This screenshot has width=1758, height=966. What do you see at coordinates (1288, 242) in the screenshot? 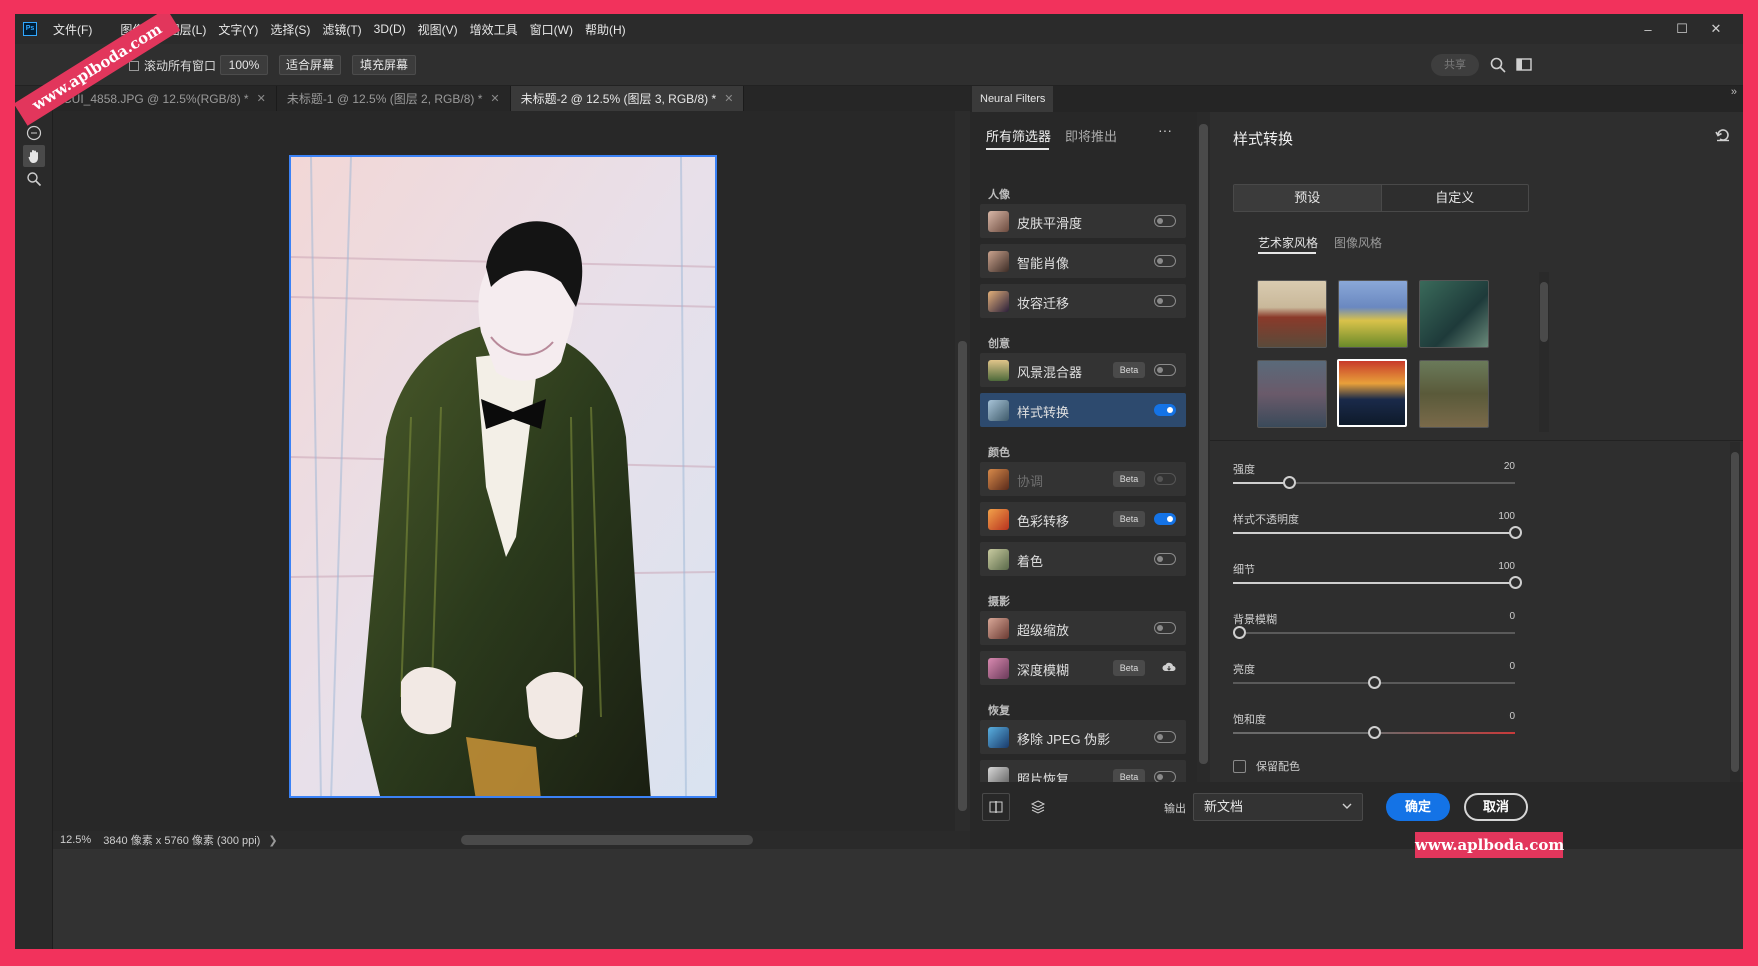
I see `artist-style-tab: 艺术家风格` at bounding box center [1288, 242].